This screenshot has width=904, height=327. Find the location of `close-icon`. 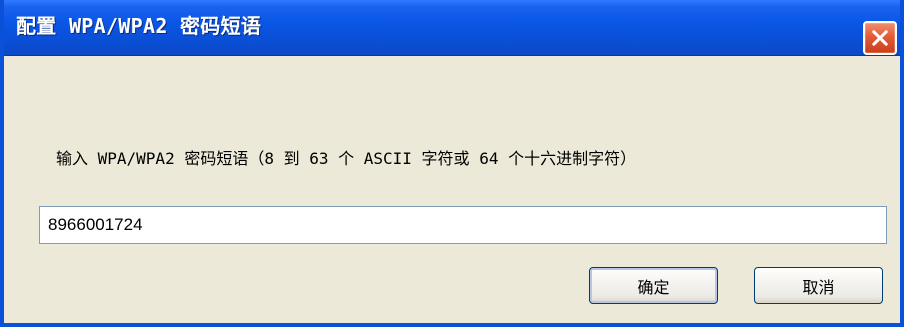

close-icon is located at coordinates (880, 38).